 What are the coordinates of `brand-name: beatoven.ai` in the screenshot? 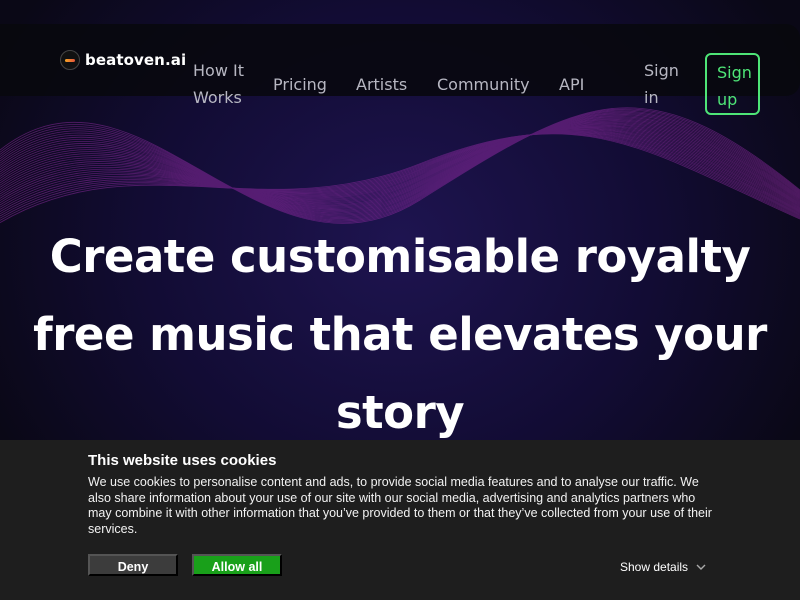 It's located at (136, 60).